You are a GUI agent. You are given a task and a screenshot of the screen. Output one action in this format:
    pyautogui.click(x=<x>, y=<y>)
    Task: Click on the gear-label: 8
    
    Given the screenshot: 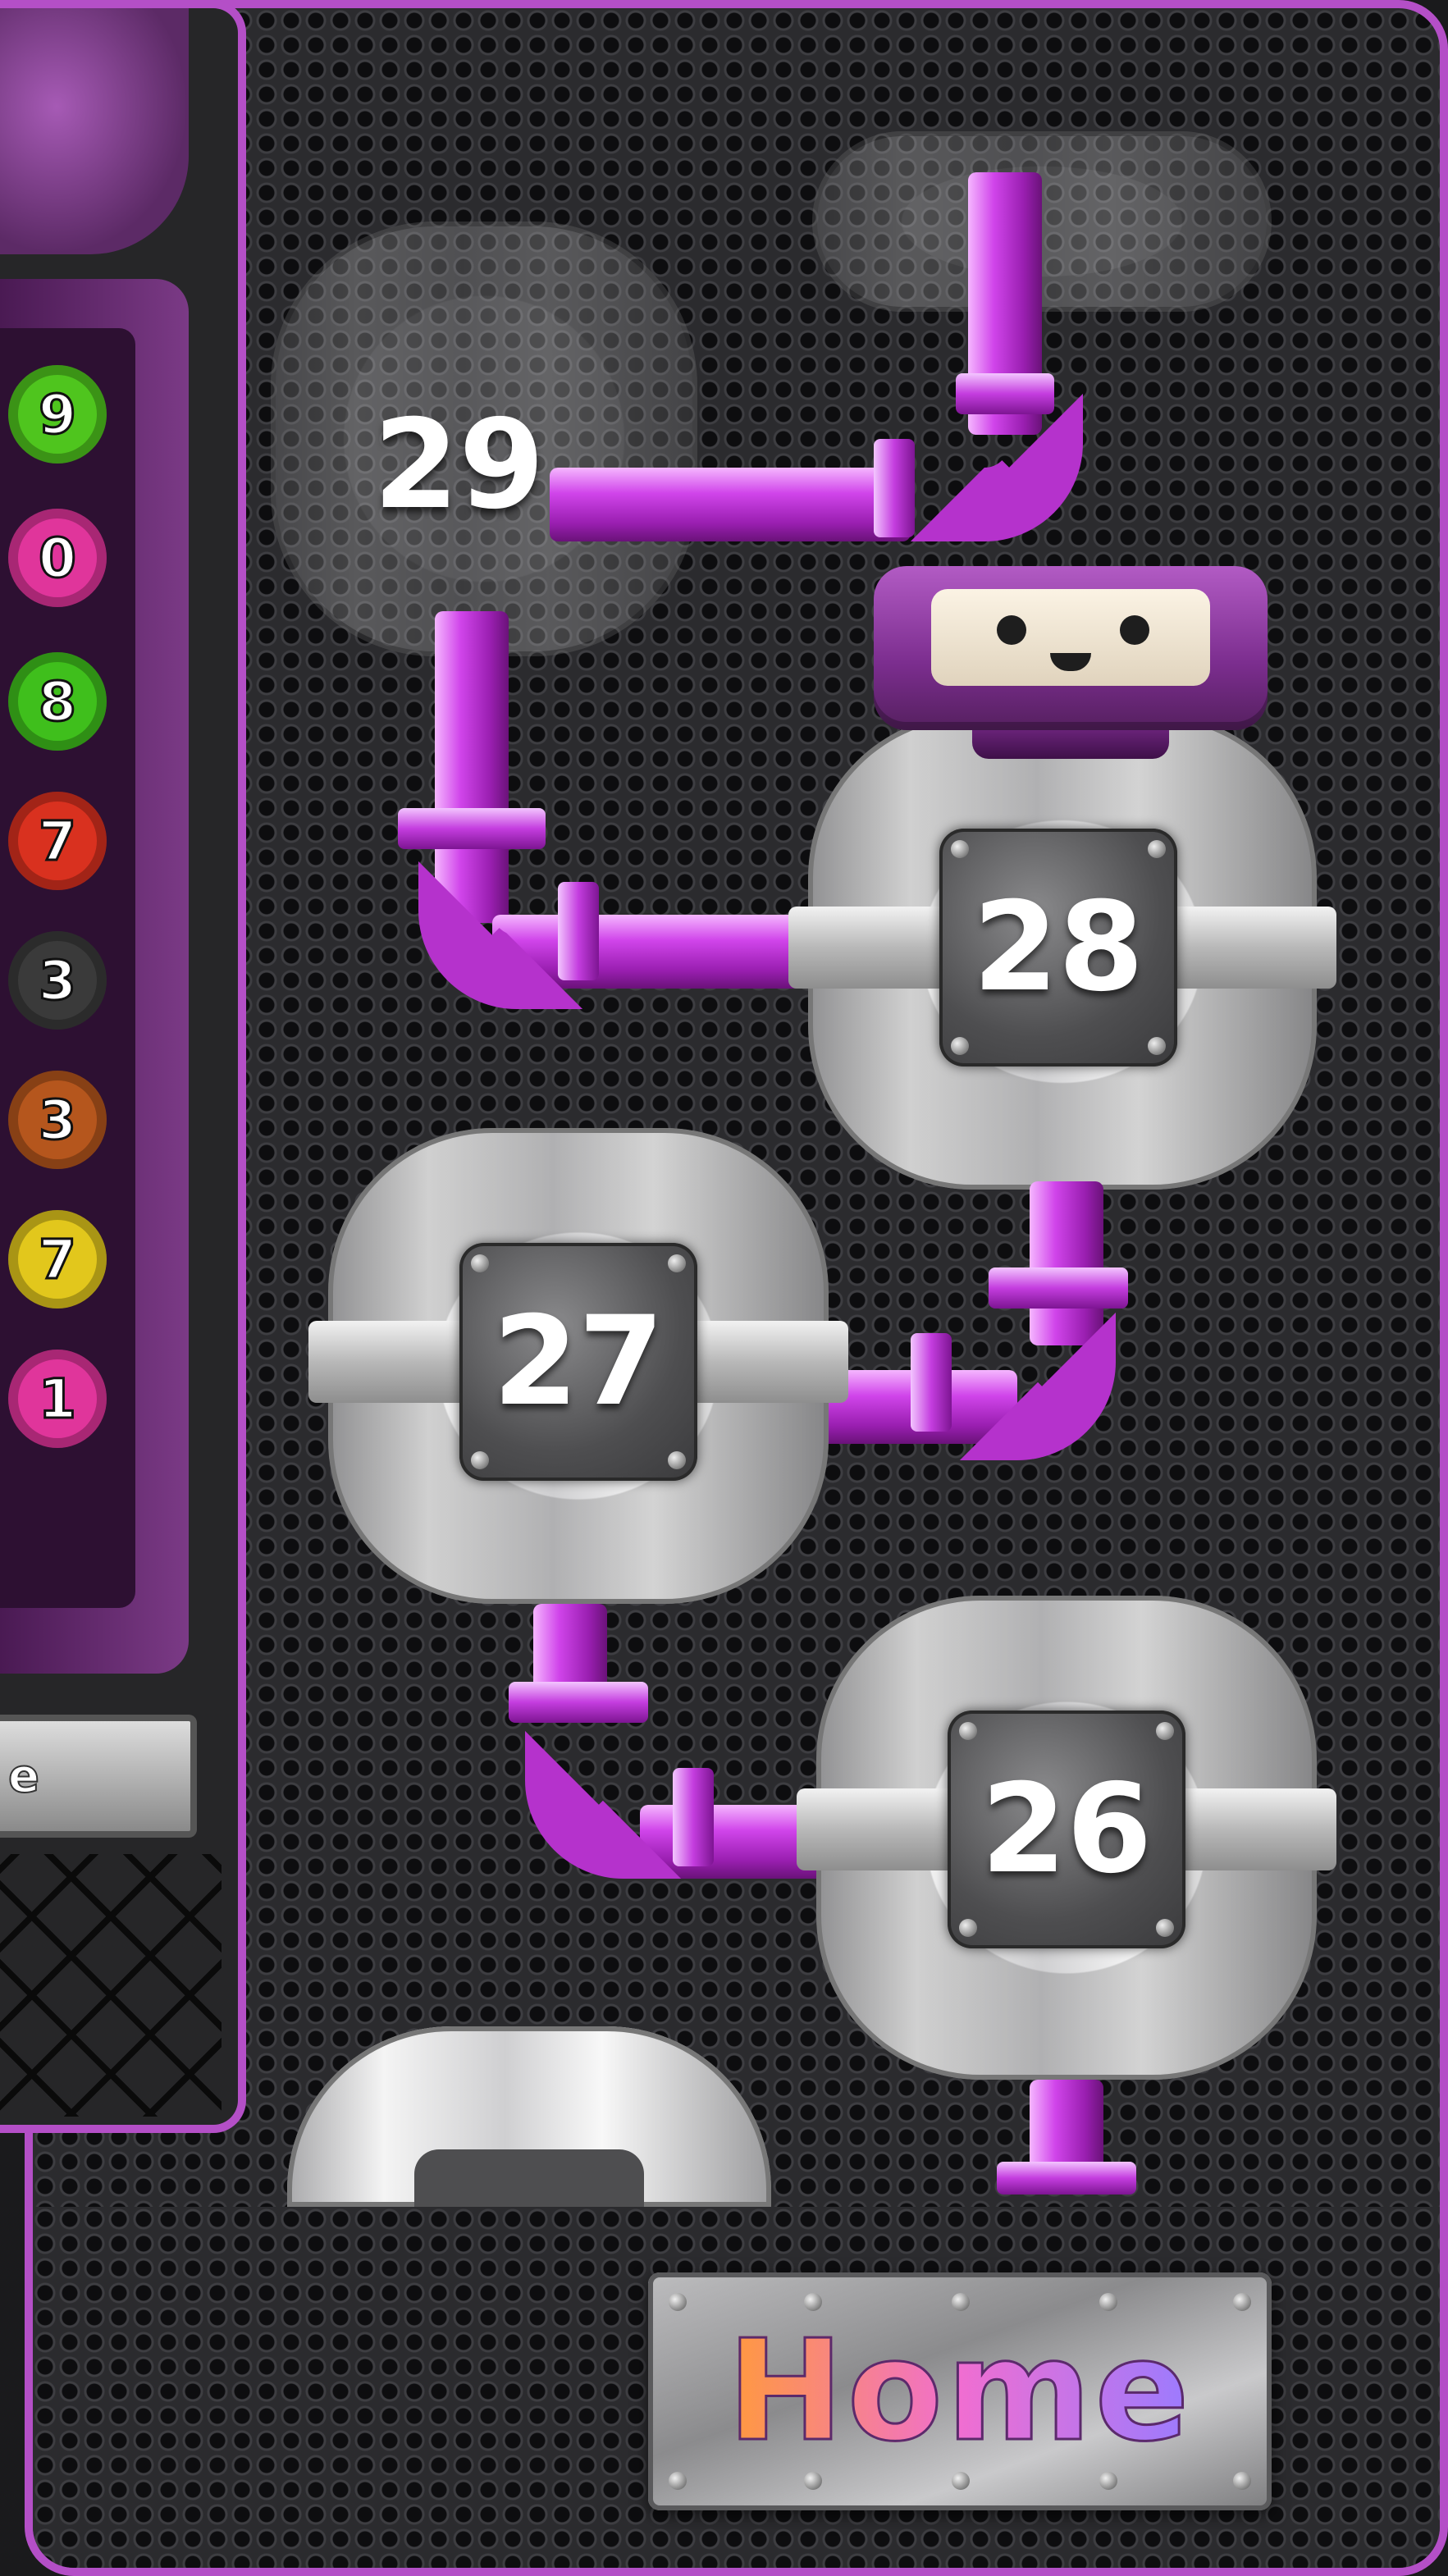 What is the action you would take?
    pyautogui.click(x=58, y=702)
    